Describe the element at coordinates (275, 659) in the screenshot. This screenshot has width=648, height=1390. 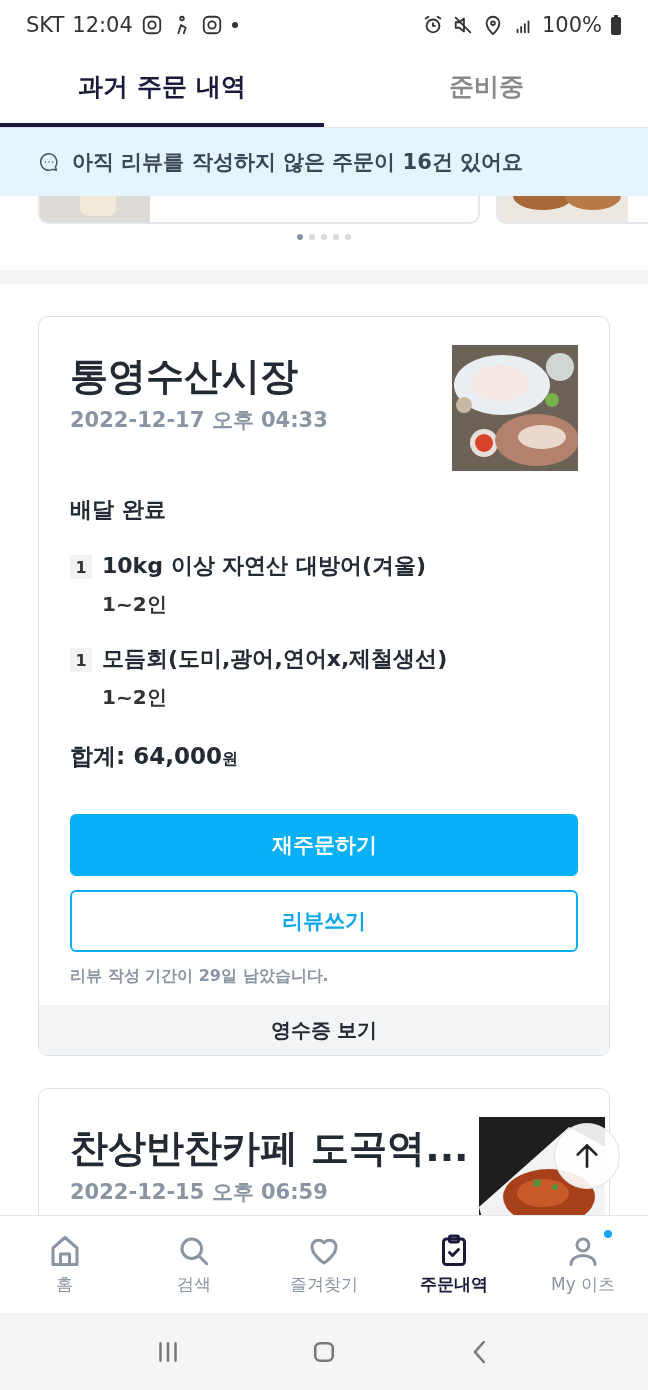
I see `item-name: 모듬회(도미,광어,연어x,제철생선)` at that location.